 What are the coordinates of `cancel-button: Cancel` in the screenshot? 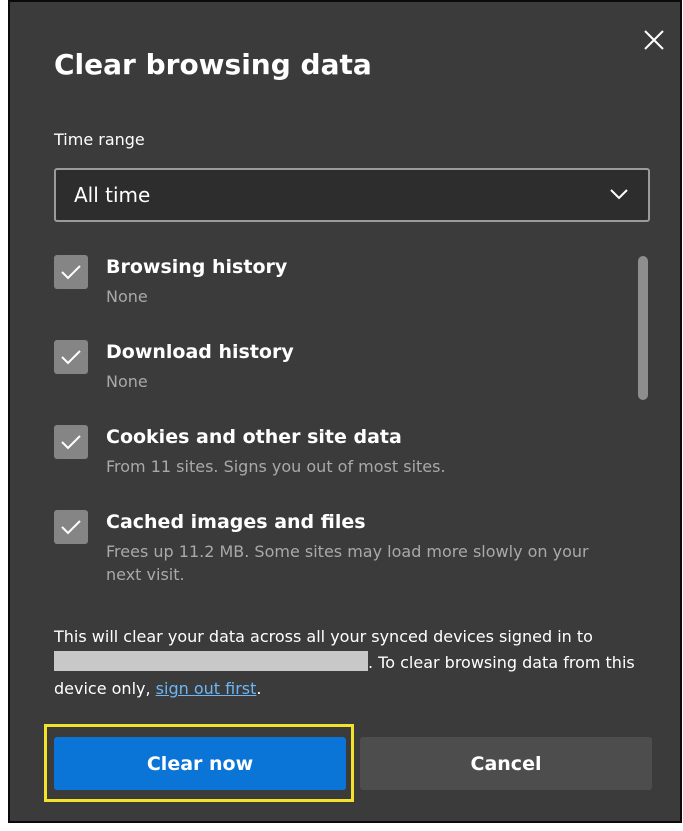 It's located at (506, 763).